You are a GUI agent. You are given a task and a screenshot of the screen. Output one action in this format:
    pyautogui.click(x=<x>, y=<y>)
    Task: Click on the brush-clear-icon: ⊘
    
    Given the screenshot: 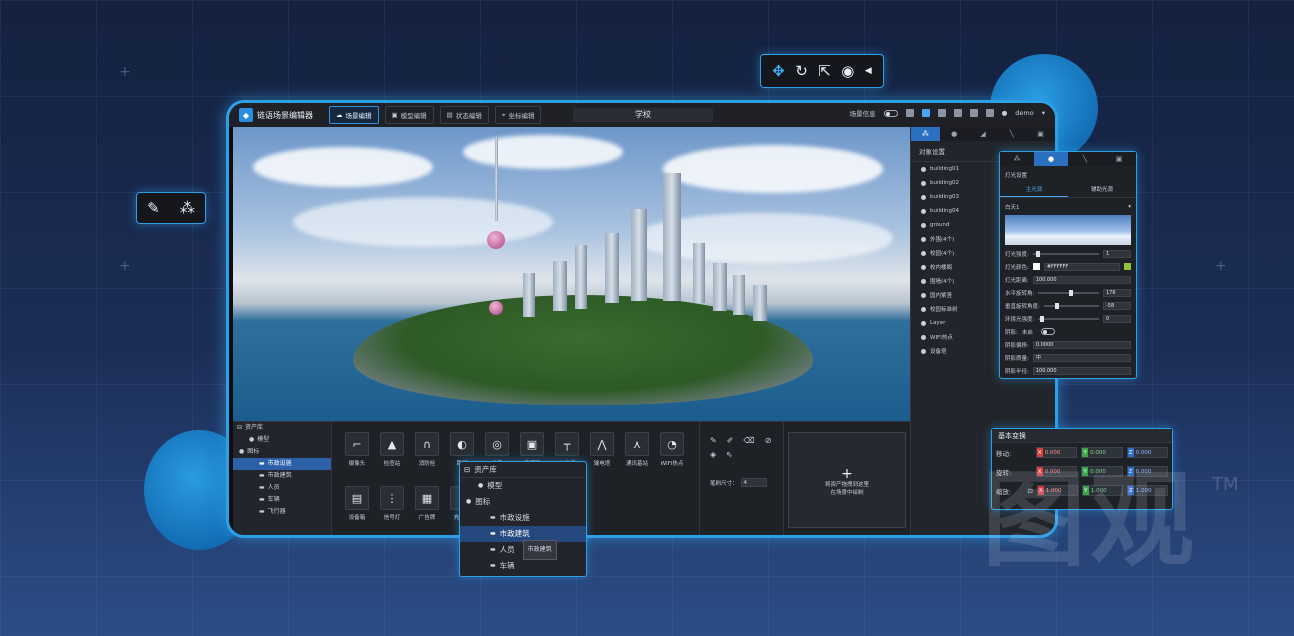 What is the action you would take?
    pyautogui.click(x=768, y=440)
    